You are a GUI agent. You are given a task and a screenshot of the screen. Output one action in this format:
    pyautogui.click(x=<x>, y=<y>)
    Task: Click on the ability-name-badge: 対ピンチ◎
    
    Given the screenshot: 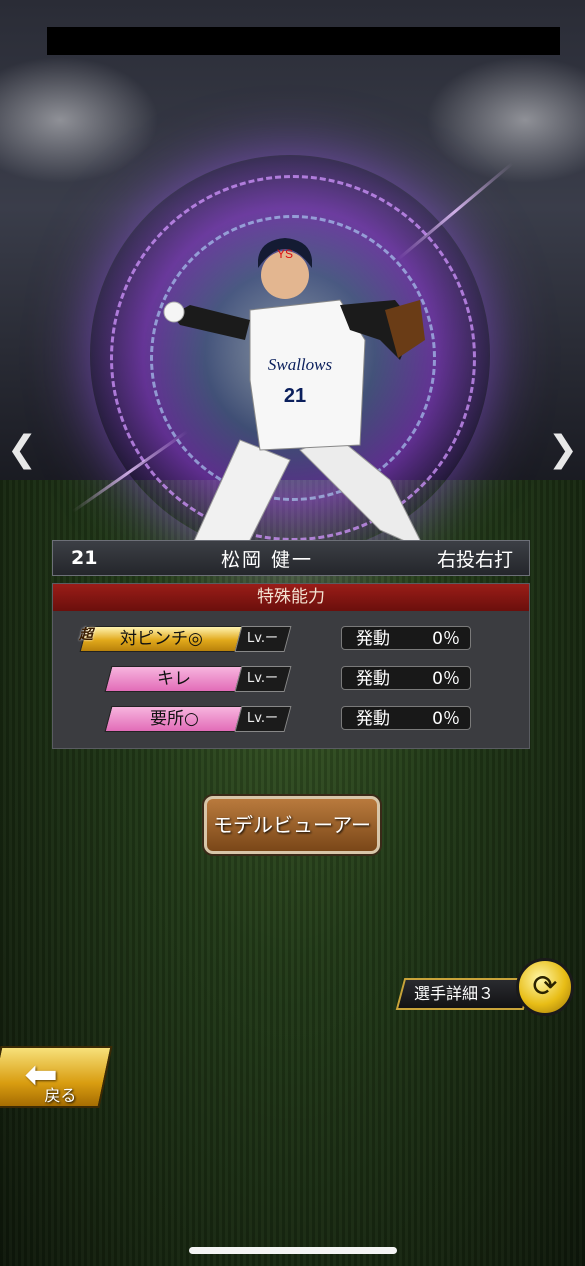 What is the action you would take?
    pyautogui.click(x=161, y=639)
    